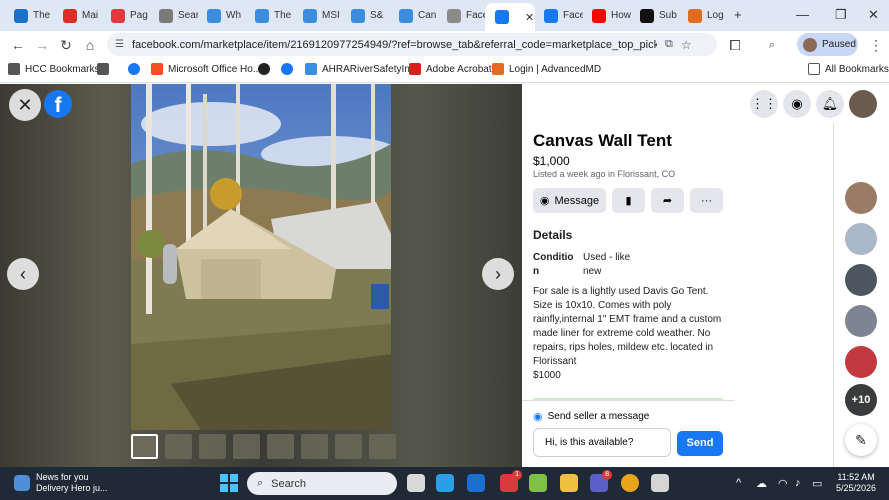  I want to click on browser-tab: Log, so click(702, 15).